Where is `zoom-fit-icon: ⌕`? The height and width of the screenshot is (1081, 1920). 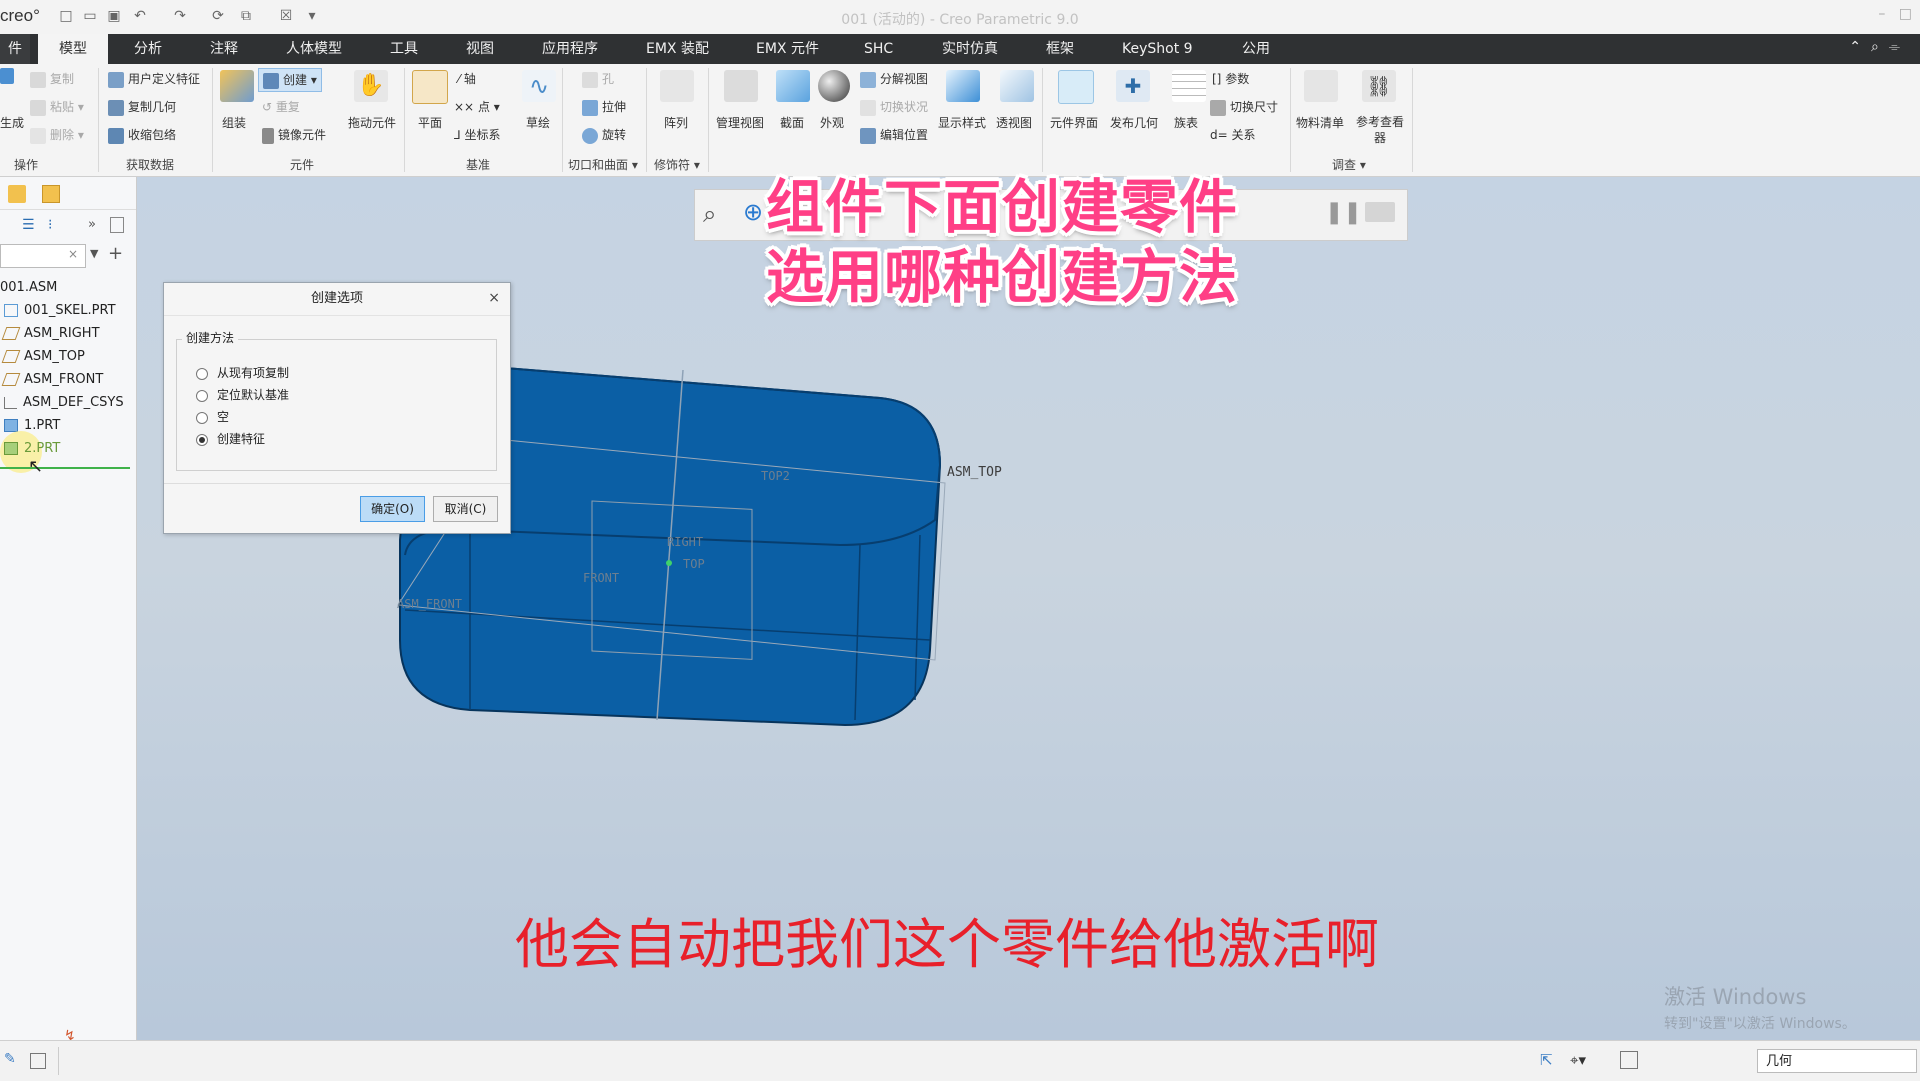
zoom-fit-icon: ⌕ is located at coordinates (709, 214).